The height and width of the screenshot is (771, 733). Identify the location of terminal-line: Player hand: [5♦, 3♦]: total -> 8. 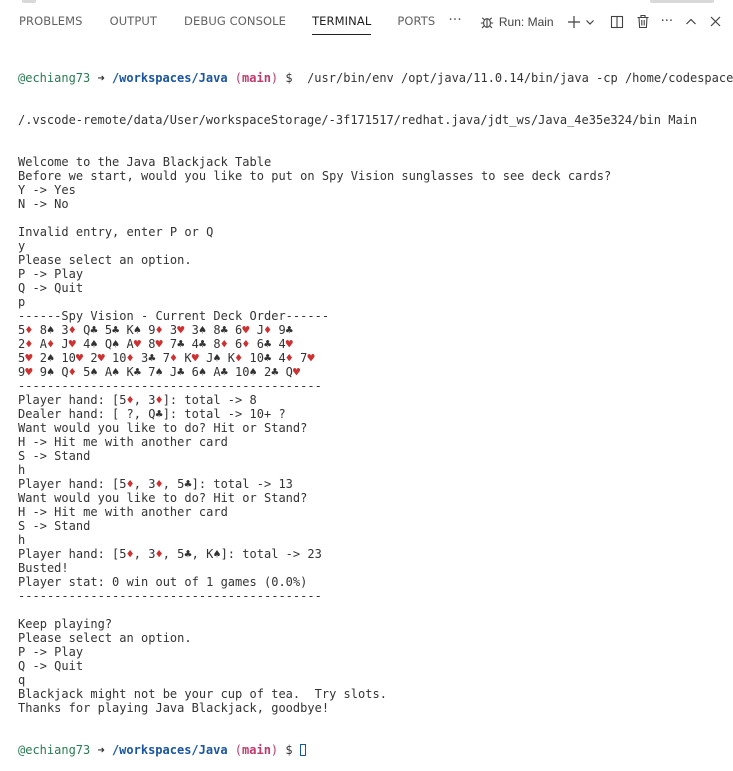
(137, 400).